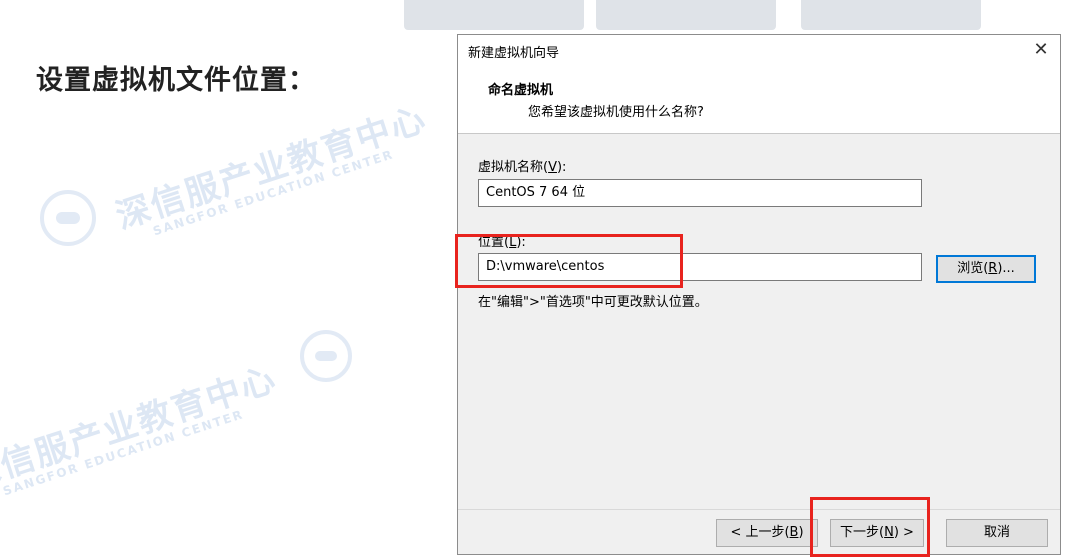  What do you see at coordinates (759, 509) in the screenshot?
I see `footer-separator` at bounding box center [759, 509].